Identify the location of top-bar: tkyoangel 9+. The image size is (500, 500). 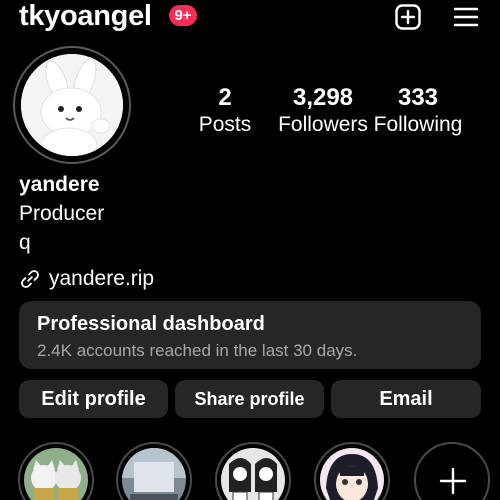
(250, 20).